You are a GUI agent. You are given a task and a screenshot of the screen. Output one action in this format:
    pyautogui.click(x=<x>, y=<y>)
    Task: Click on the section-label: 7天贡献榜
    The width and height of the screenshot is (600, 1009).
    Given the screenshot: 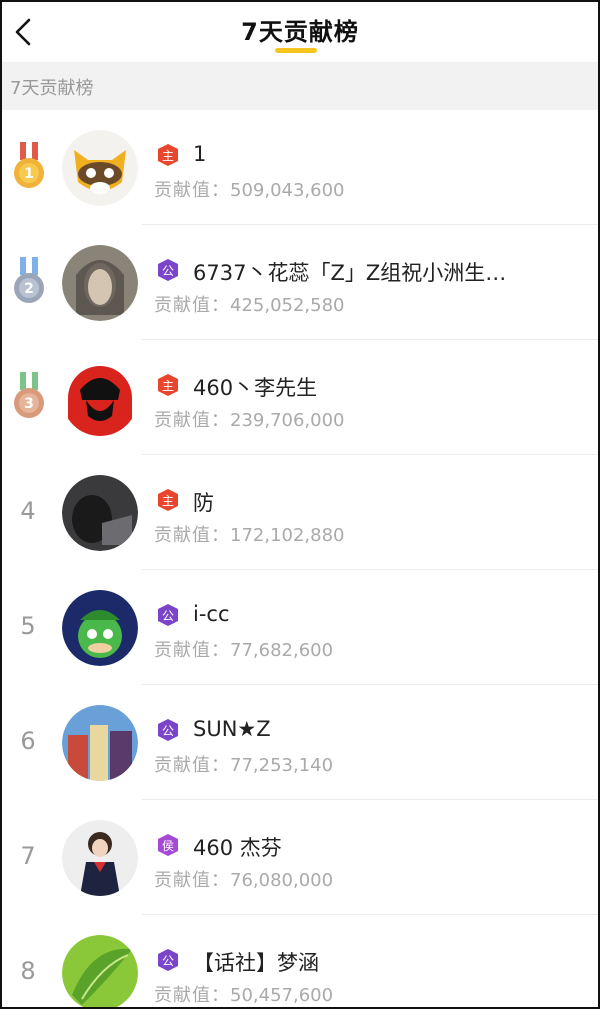 What is the action you would take?
    pyautogui.click(x=52, y=88)
    